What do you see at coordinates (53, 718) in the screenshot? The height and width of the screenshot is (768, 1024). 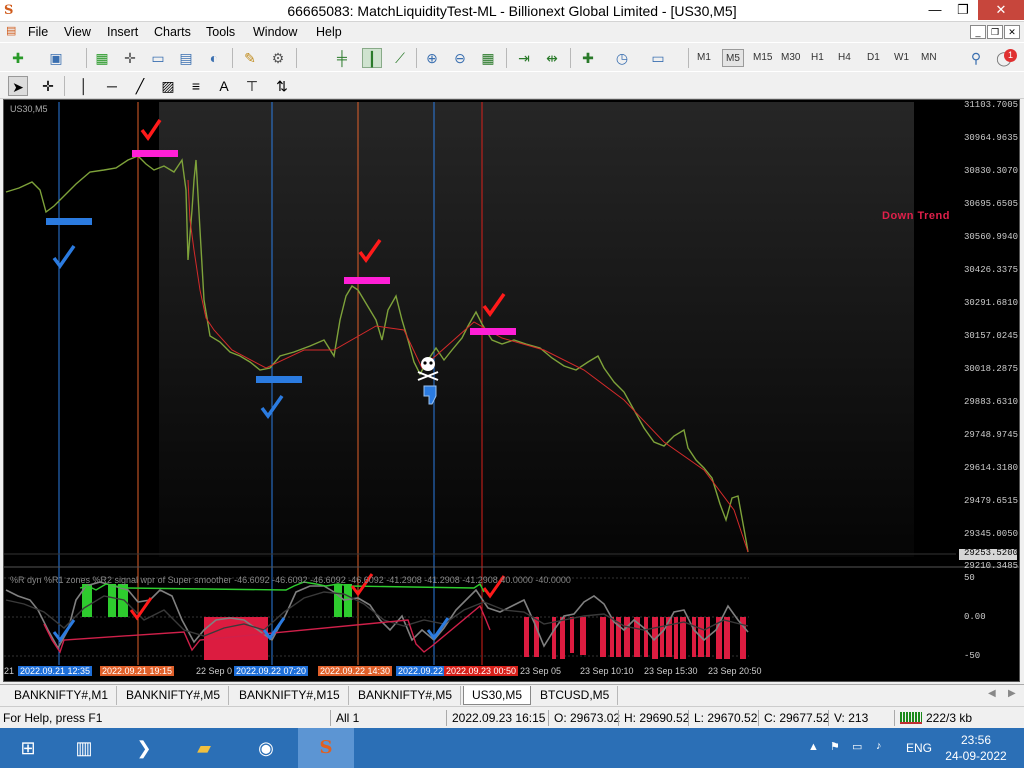 I see `status-help: For Help, press F1` at bounding box center [53, 718].